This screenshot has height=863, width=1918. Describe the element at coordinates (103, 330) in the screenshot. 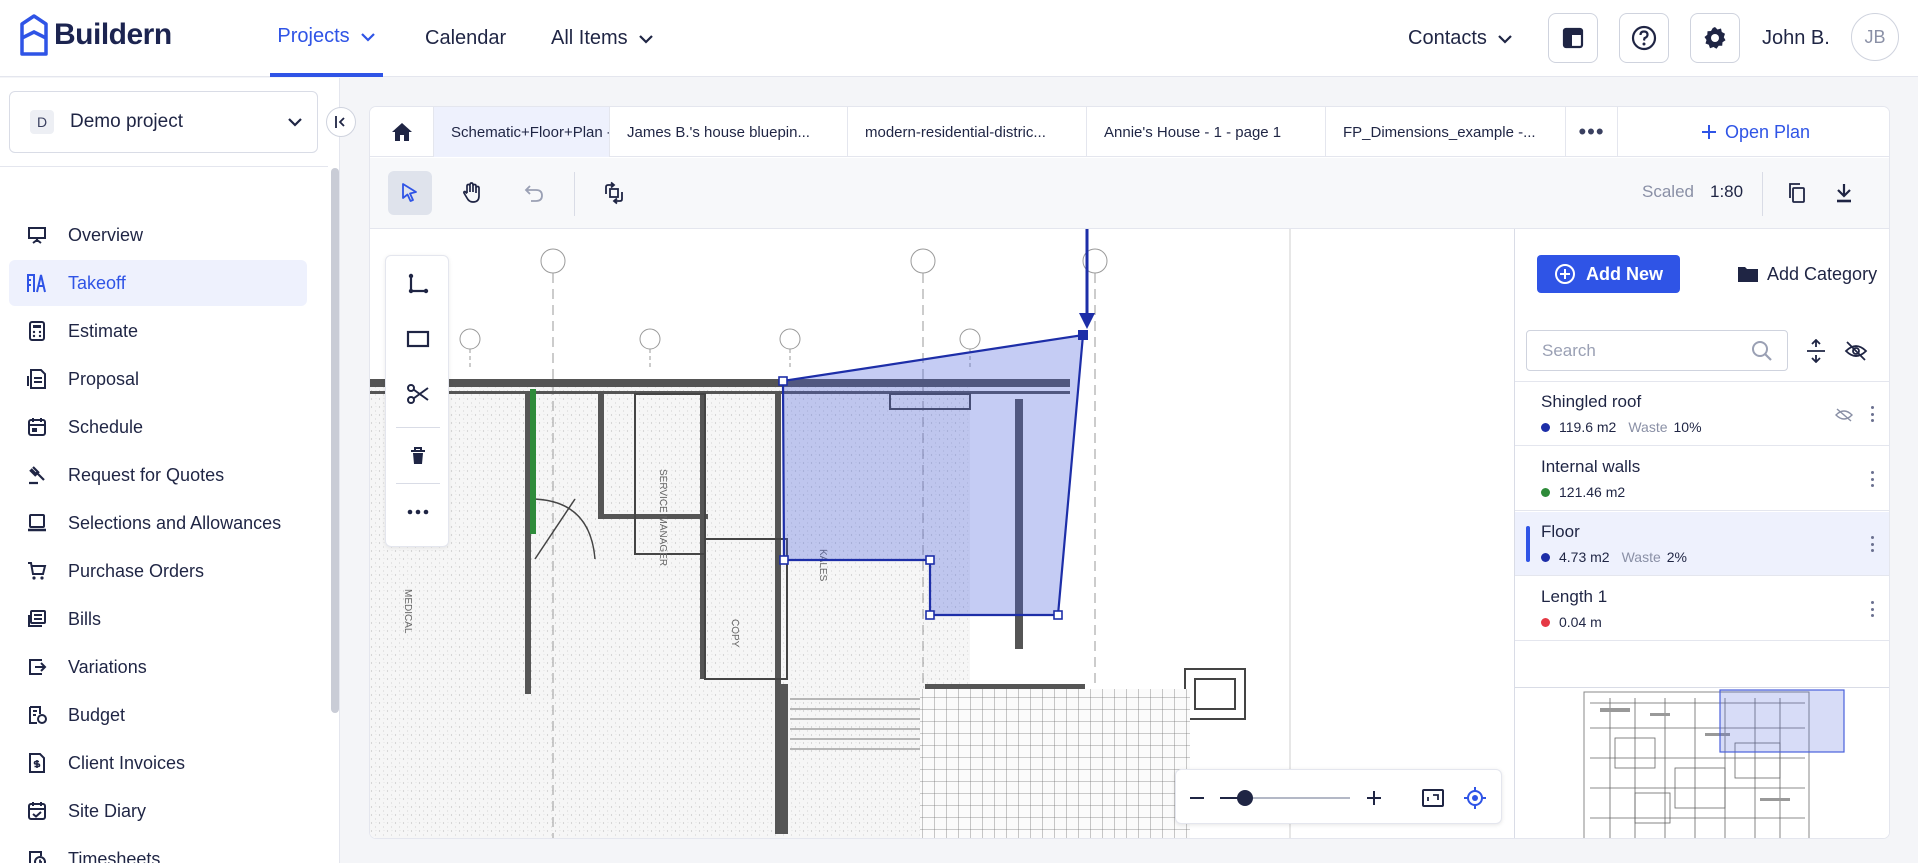

I see `sidebar-item-label: Estimate` at that location.